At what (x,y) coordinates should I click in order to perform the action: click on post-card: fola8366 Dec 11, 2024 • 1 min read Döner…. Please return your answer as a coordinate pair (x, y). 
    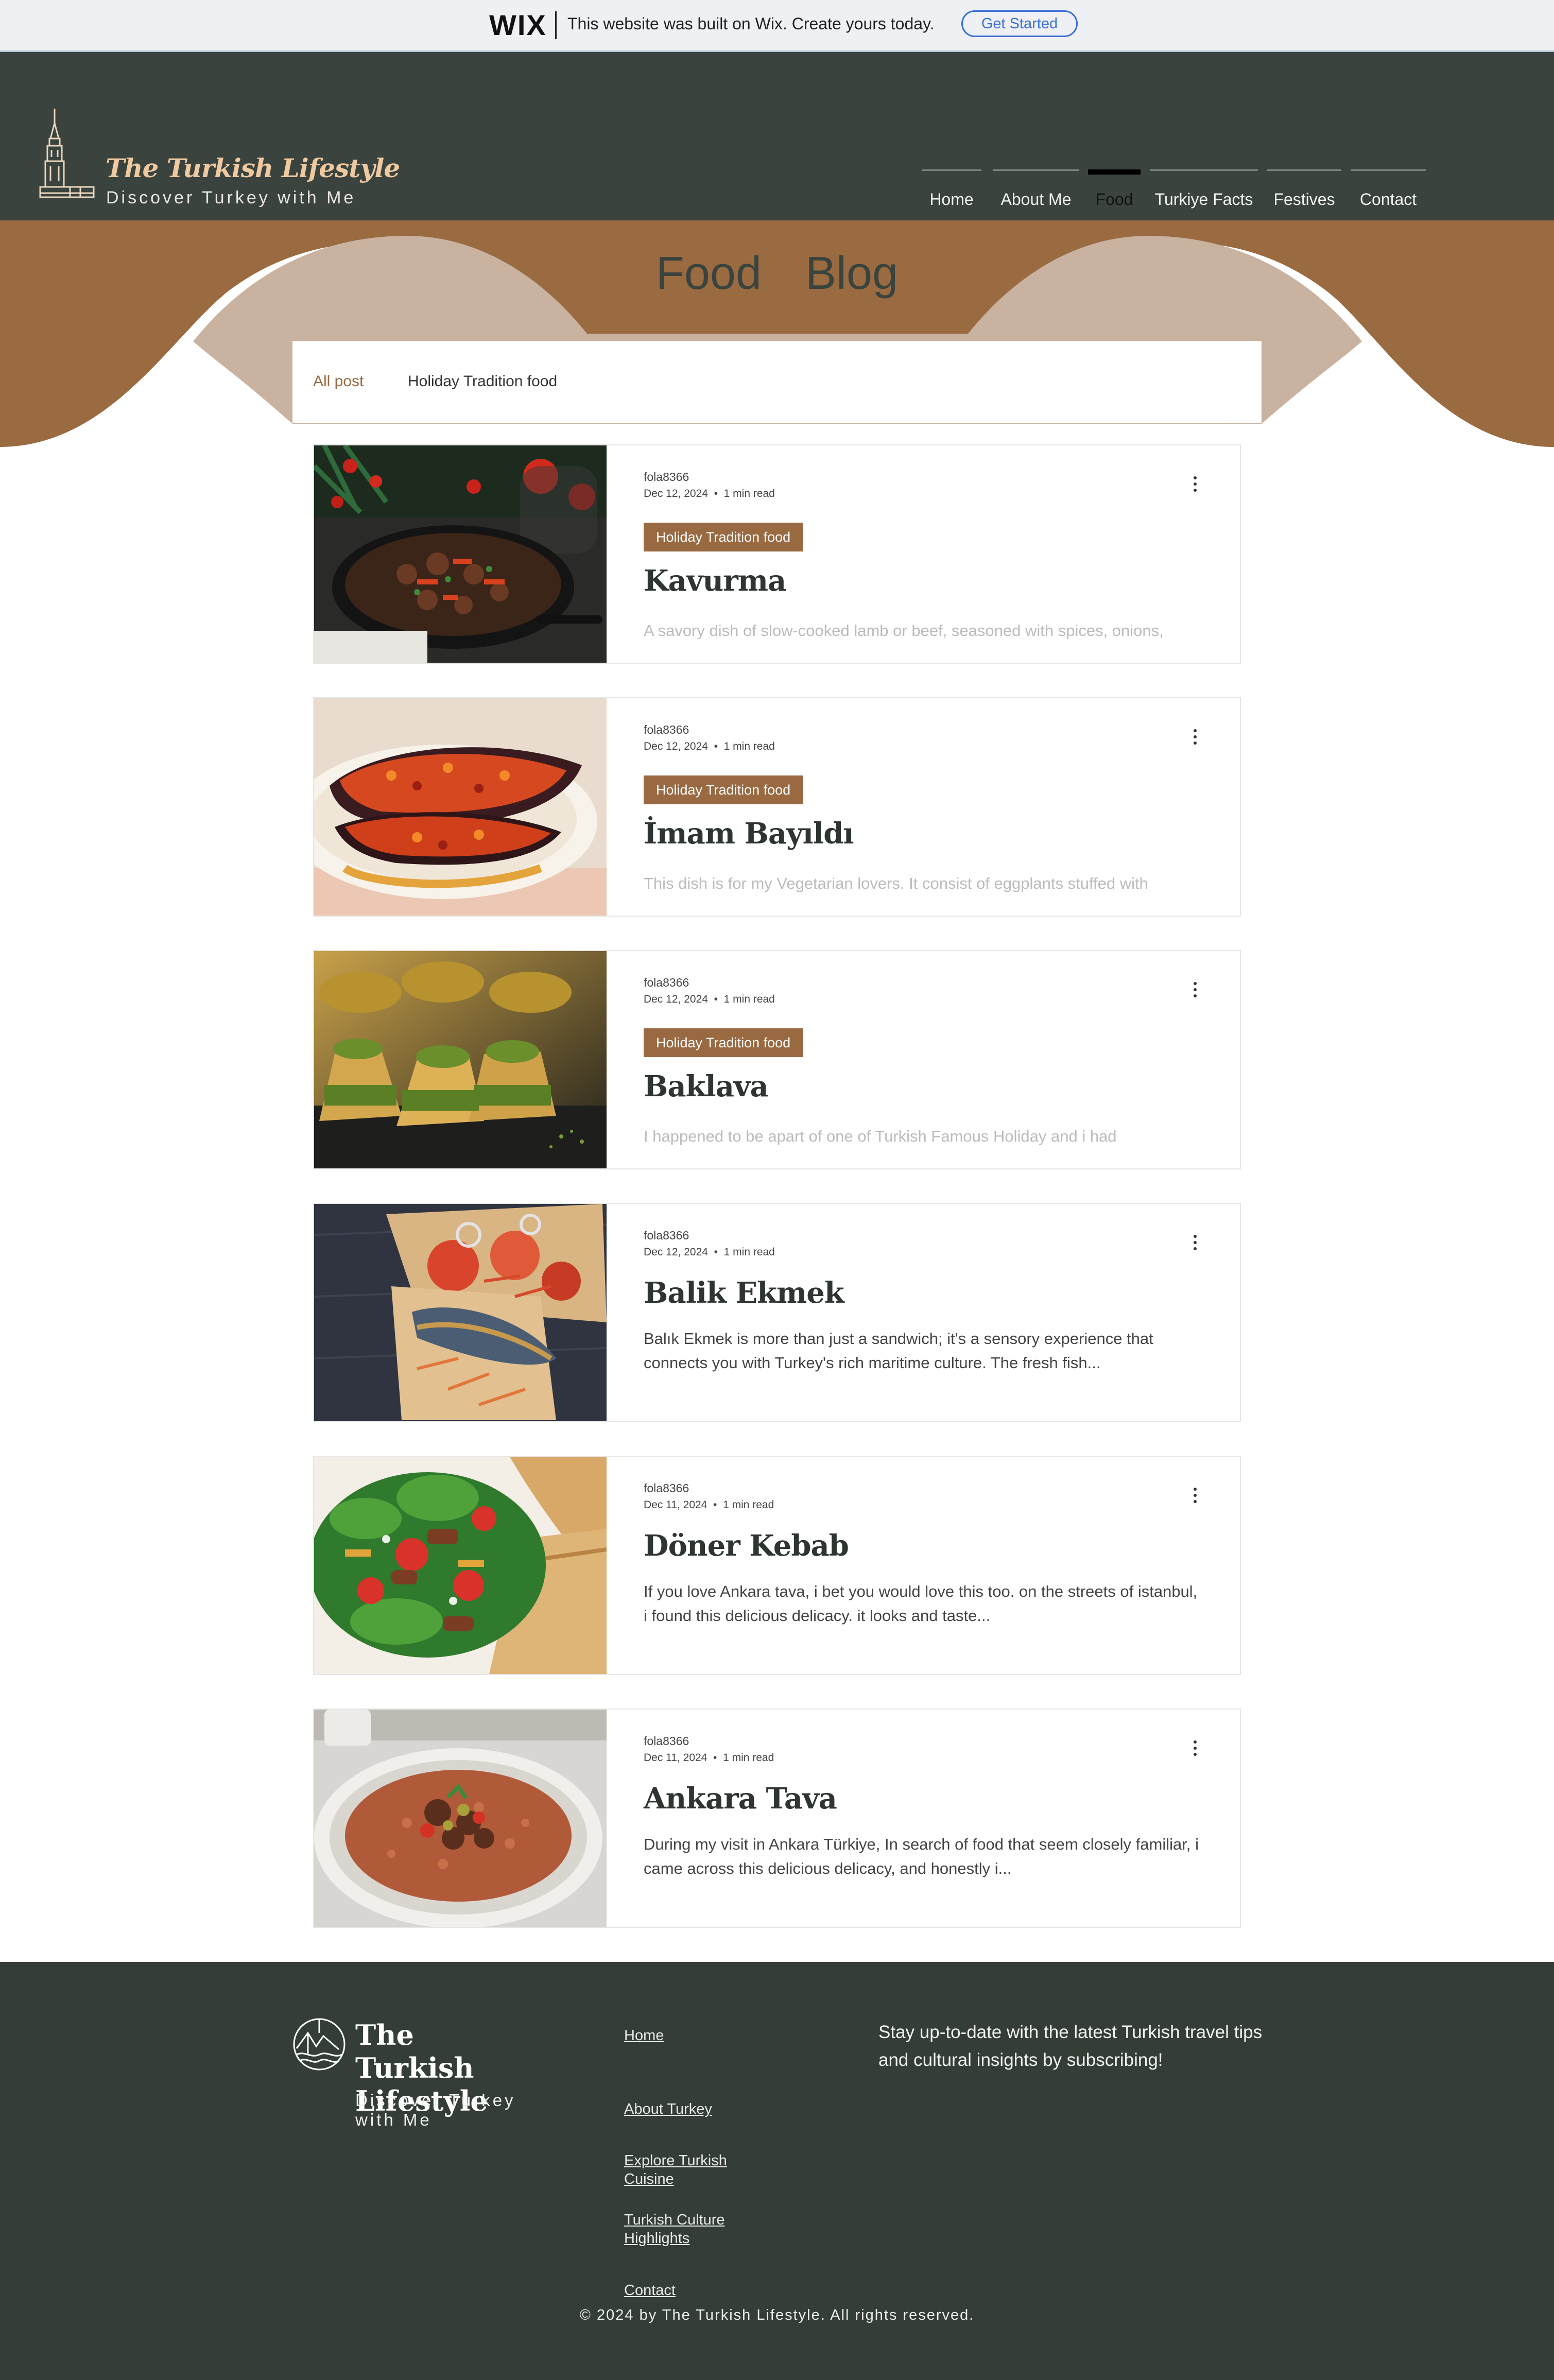
    Looking at the image, I should click on (777, 1565).